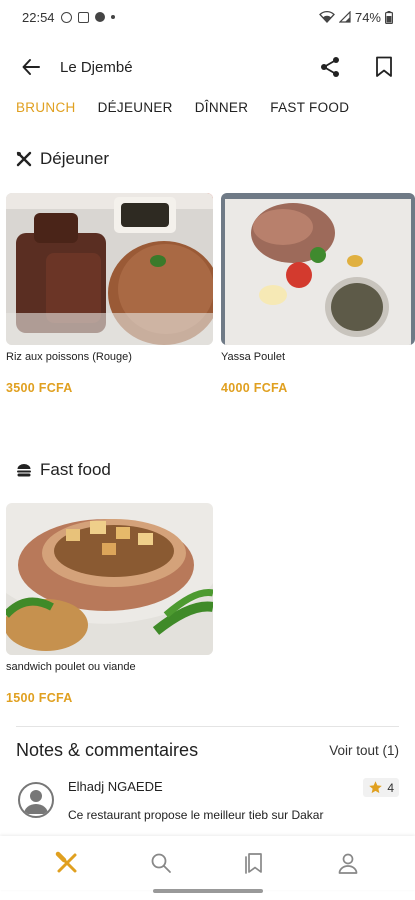 The image size is (415, 900). What do you see at coordinates (222, 107) in the screenshot?
I see `tab-dinner: DÎNNER` at bounding box center [222, 107].